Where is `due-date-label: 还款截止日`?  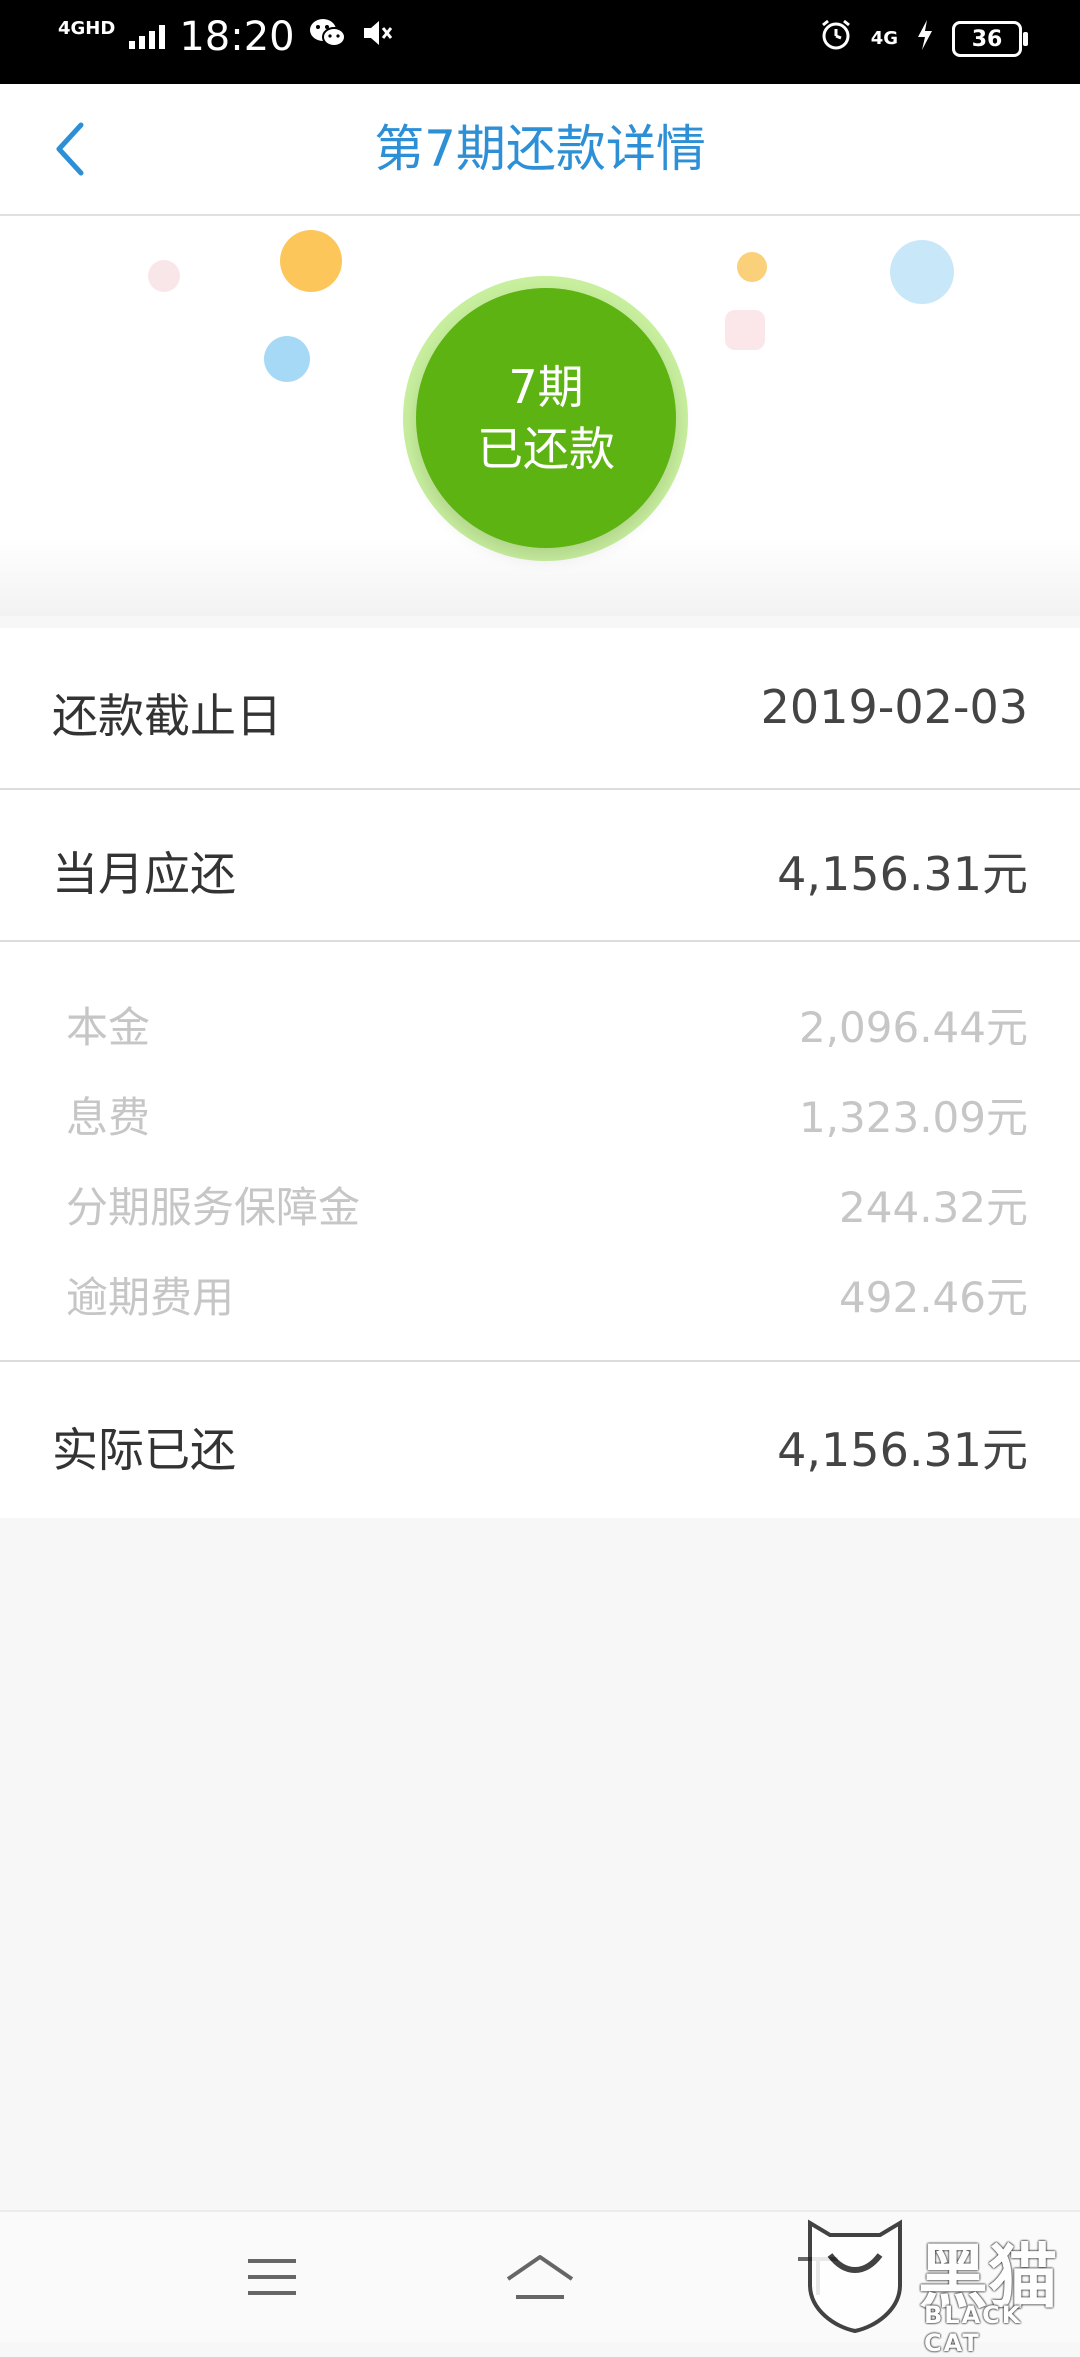
due-date-label: 还款截止日 is located at coordinates (167, 716).